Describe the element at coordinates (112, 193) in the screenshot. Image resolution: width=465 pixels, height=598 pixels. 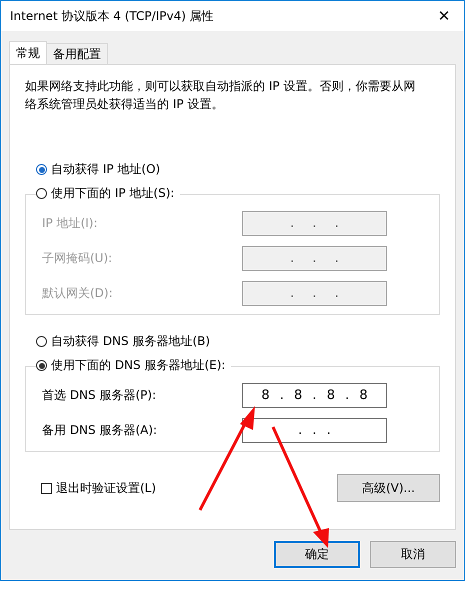
I see `radio-label: 使用下面的 IP 地址(S):` at that location.